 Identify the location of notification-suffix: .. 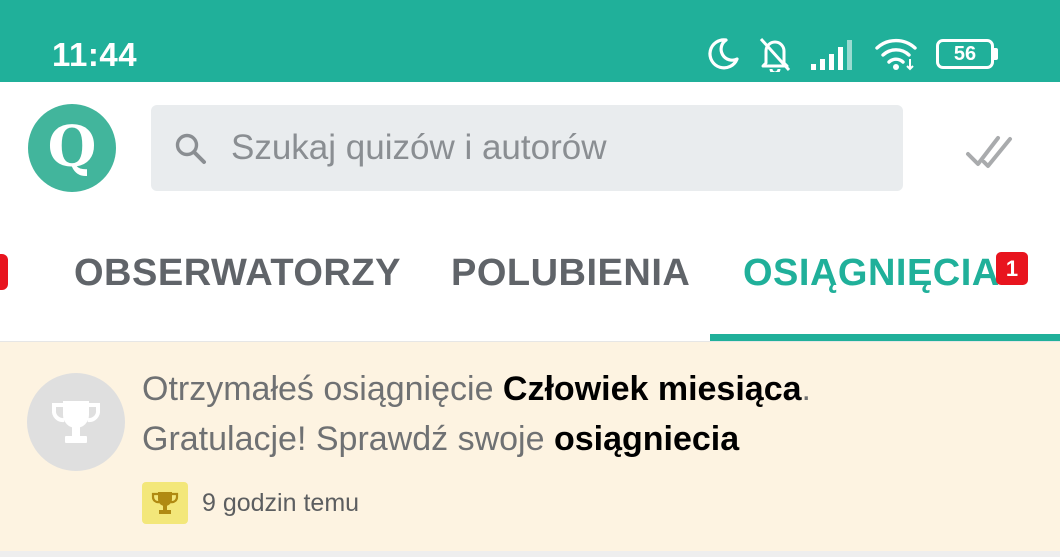
(806, 389).